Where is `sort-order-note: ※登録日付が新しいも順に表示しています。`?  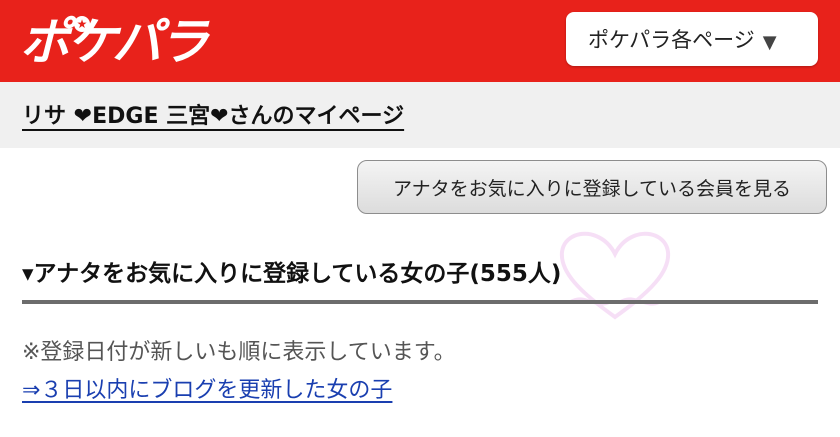 sort-order-note: ※登録日付が新しいも順に表示しています。 is located at coordinates (239, 352).